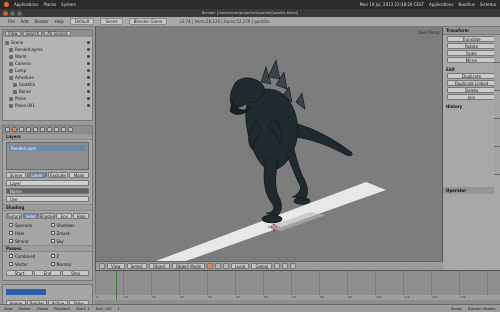 Image resolution: width=500 pixels, height=312 pixels. Describe the element at coordinates (47, 105) in the screenshot. I see `outliner-row: Plane.001` at that location.